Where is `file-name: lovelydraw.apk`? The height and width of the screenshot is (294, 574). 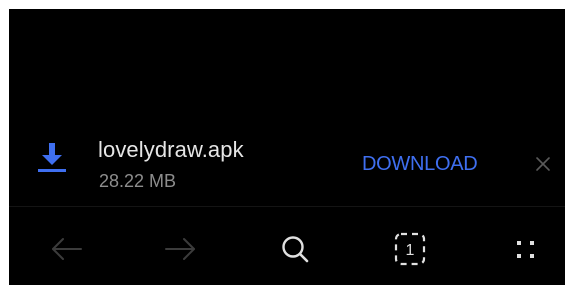
file-name: lovelydraw.apk is located at coordinates (171, 149).